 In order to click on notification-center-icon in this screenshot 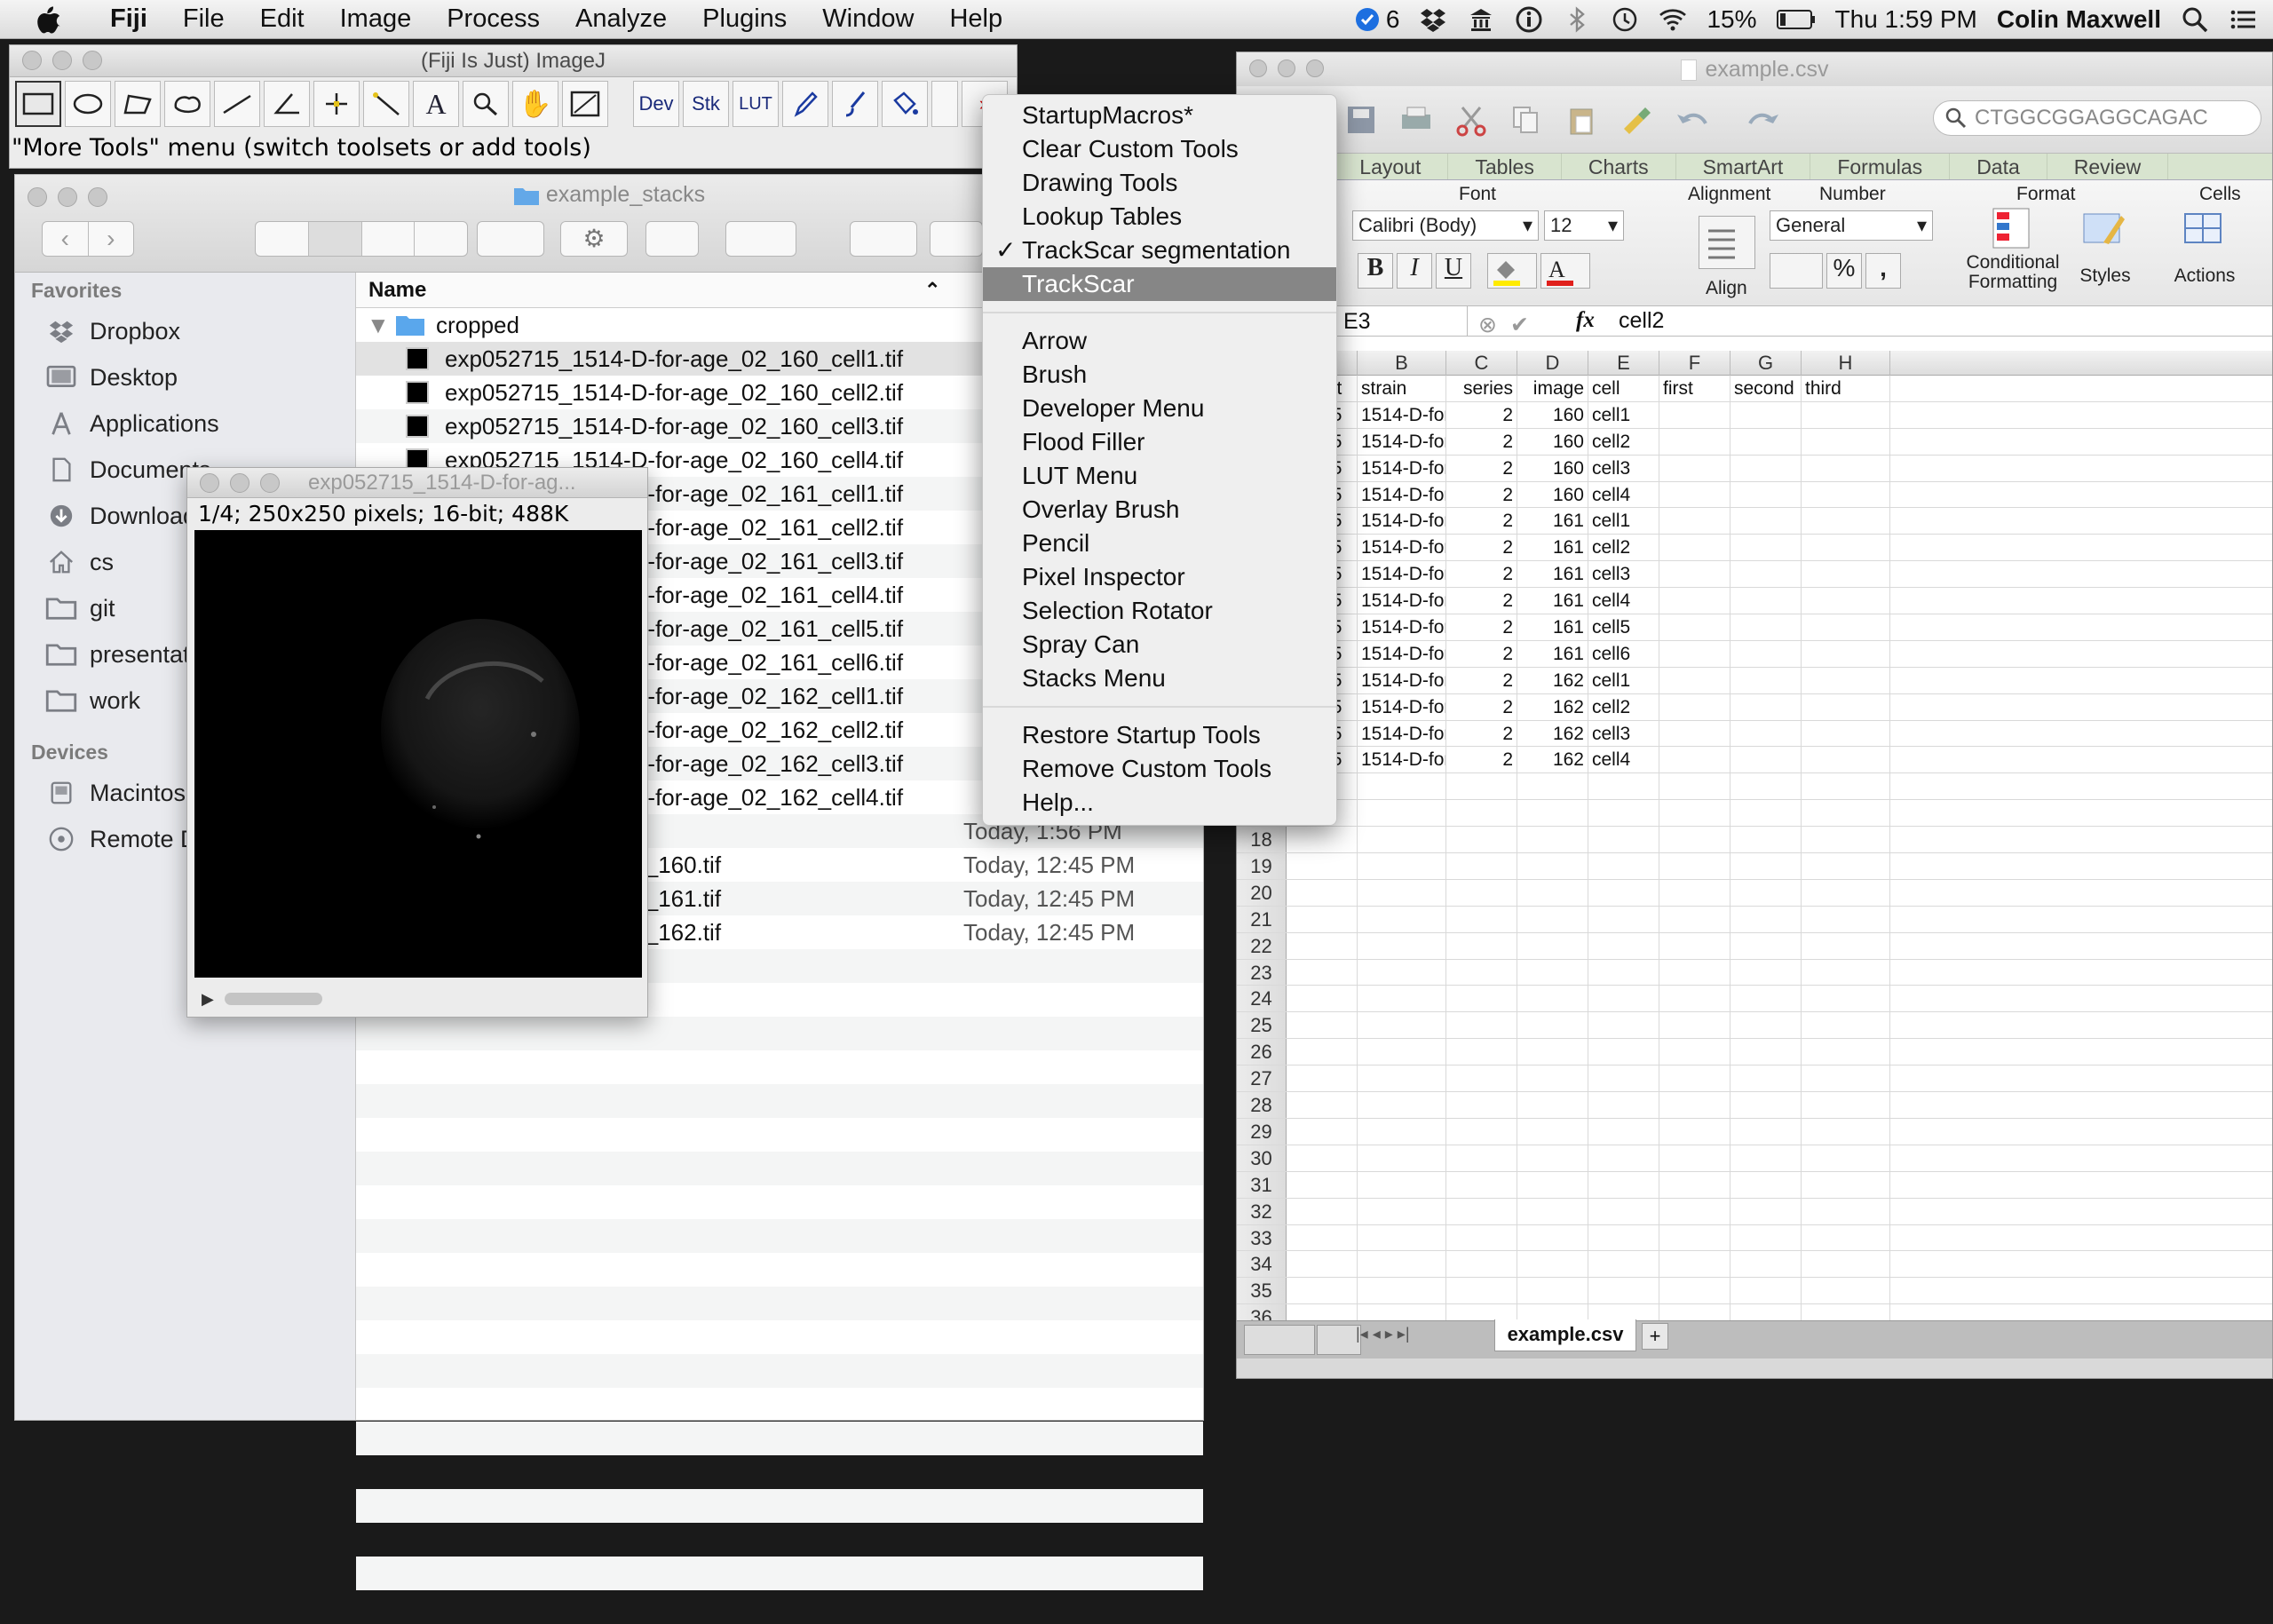, I will do `click(2243, 19)`.